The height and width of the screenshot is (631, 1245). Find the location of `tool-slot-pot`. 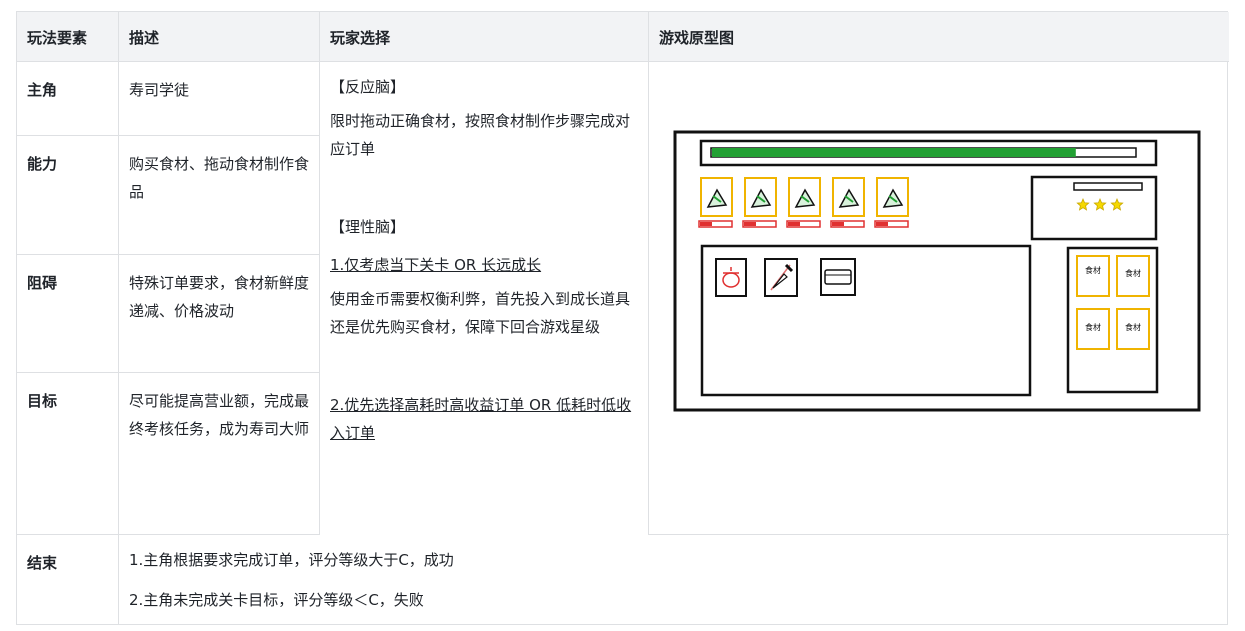

tool-slot-pot is located at coordinates (731, 277).